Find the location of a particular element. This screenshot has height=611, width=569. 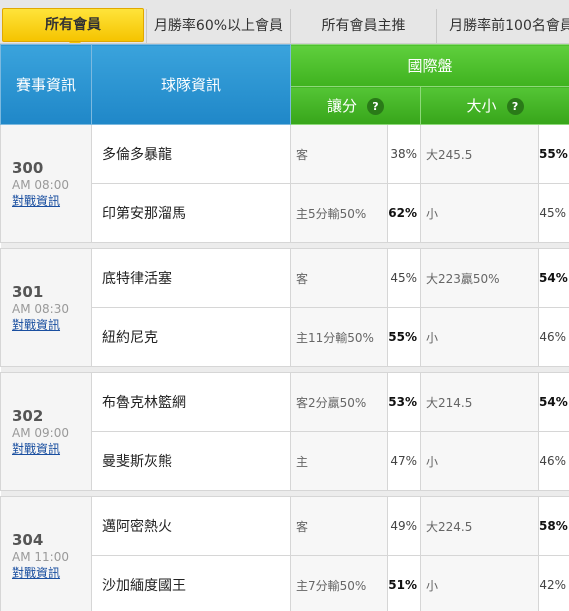

handicap-percent: 45% is located at coordinates (404, 278).